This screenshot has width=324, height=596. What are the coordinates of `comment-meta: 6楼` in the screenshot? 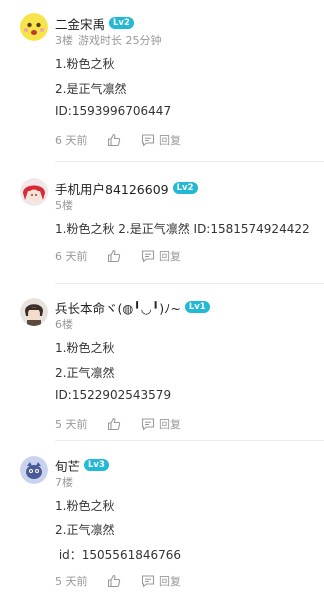 It's located at (64, 324).